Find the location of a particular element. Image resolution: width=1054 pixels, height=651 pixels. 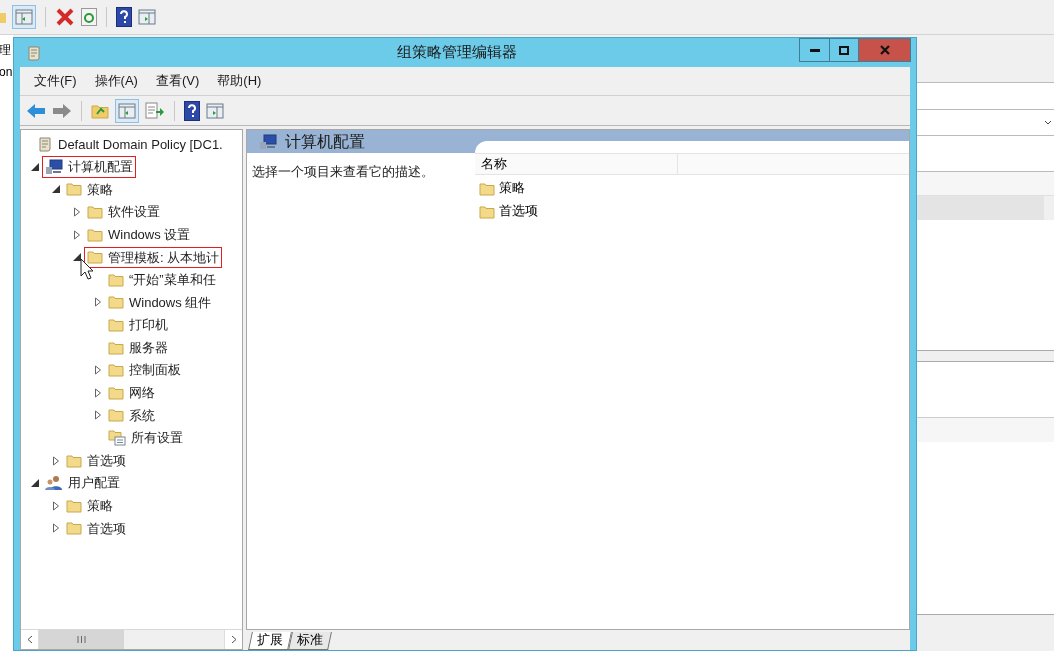

close-icon is located at coordinates (884, 50).